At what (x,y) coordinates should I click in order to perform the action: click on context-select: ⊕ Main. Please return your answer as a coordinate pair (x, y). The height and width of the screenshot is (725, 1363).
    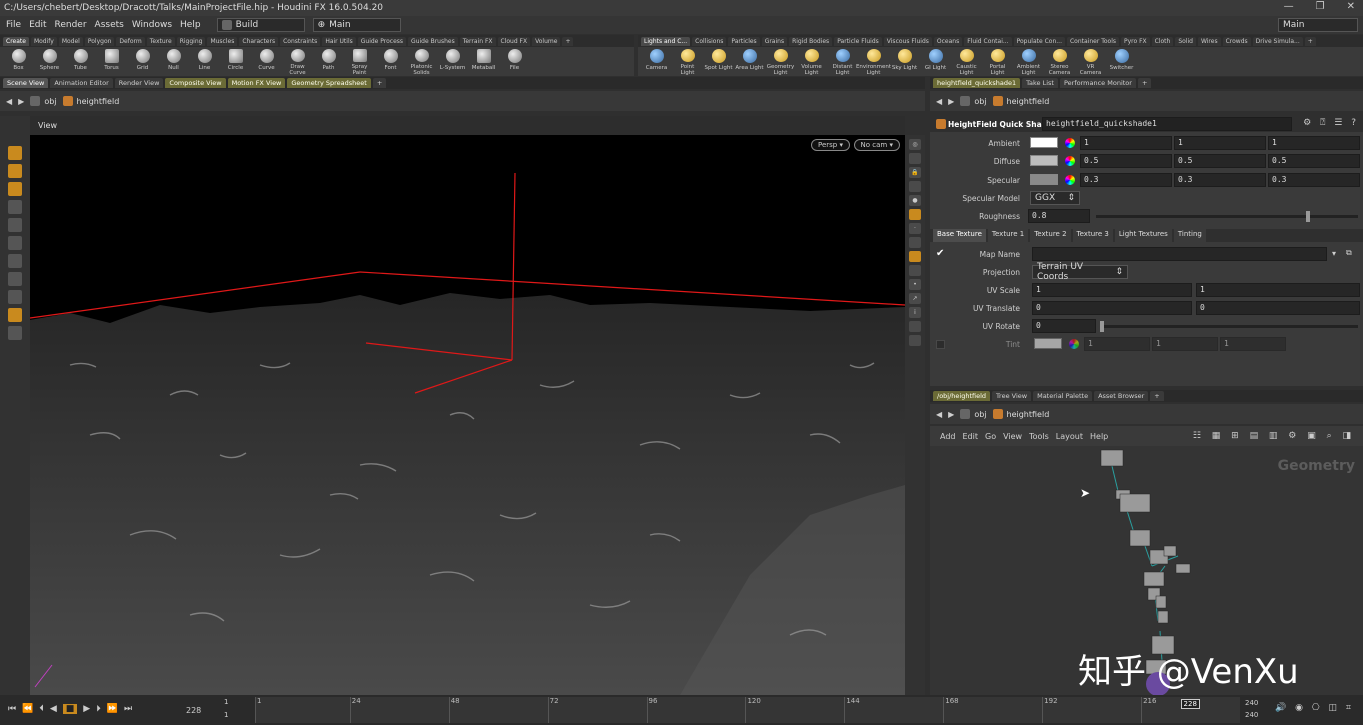
    Looking at the image, I should click on (356, 25).